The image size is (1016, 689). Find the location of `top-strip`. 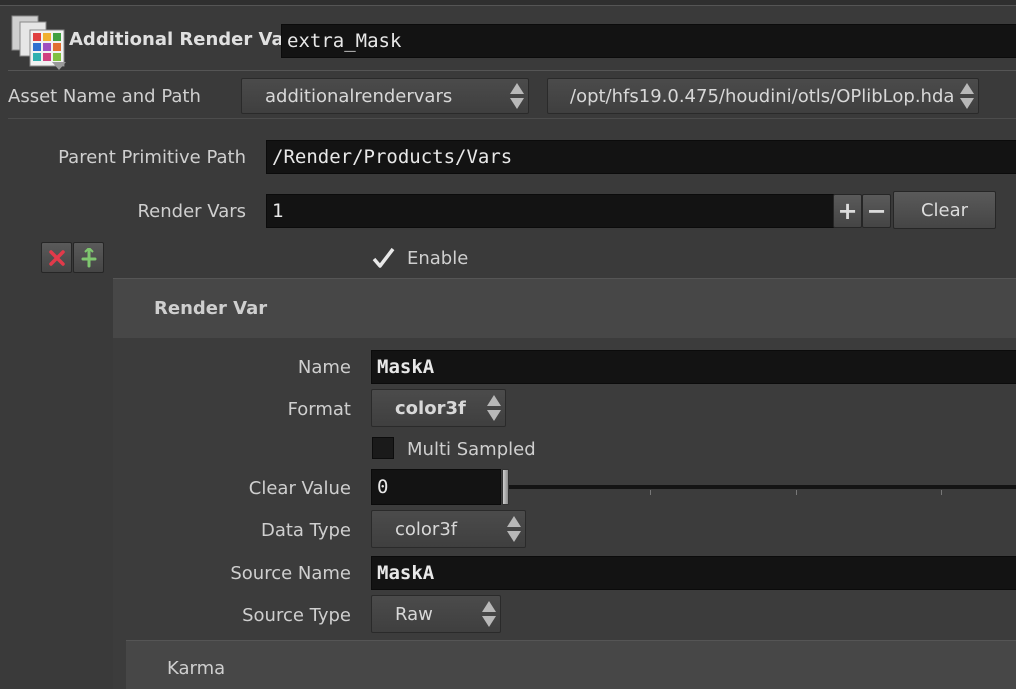

top-strip is located at coordinates (508, 3).